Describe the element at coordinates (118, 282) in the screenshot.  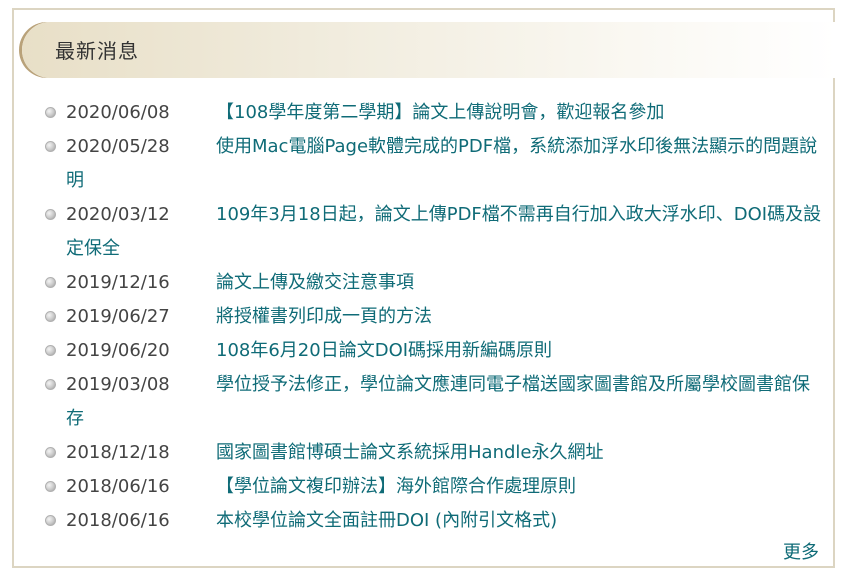
I see `news-date: 2019/12/16` at that location.